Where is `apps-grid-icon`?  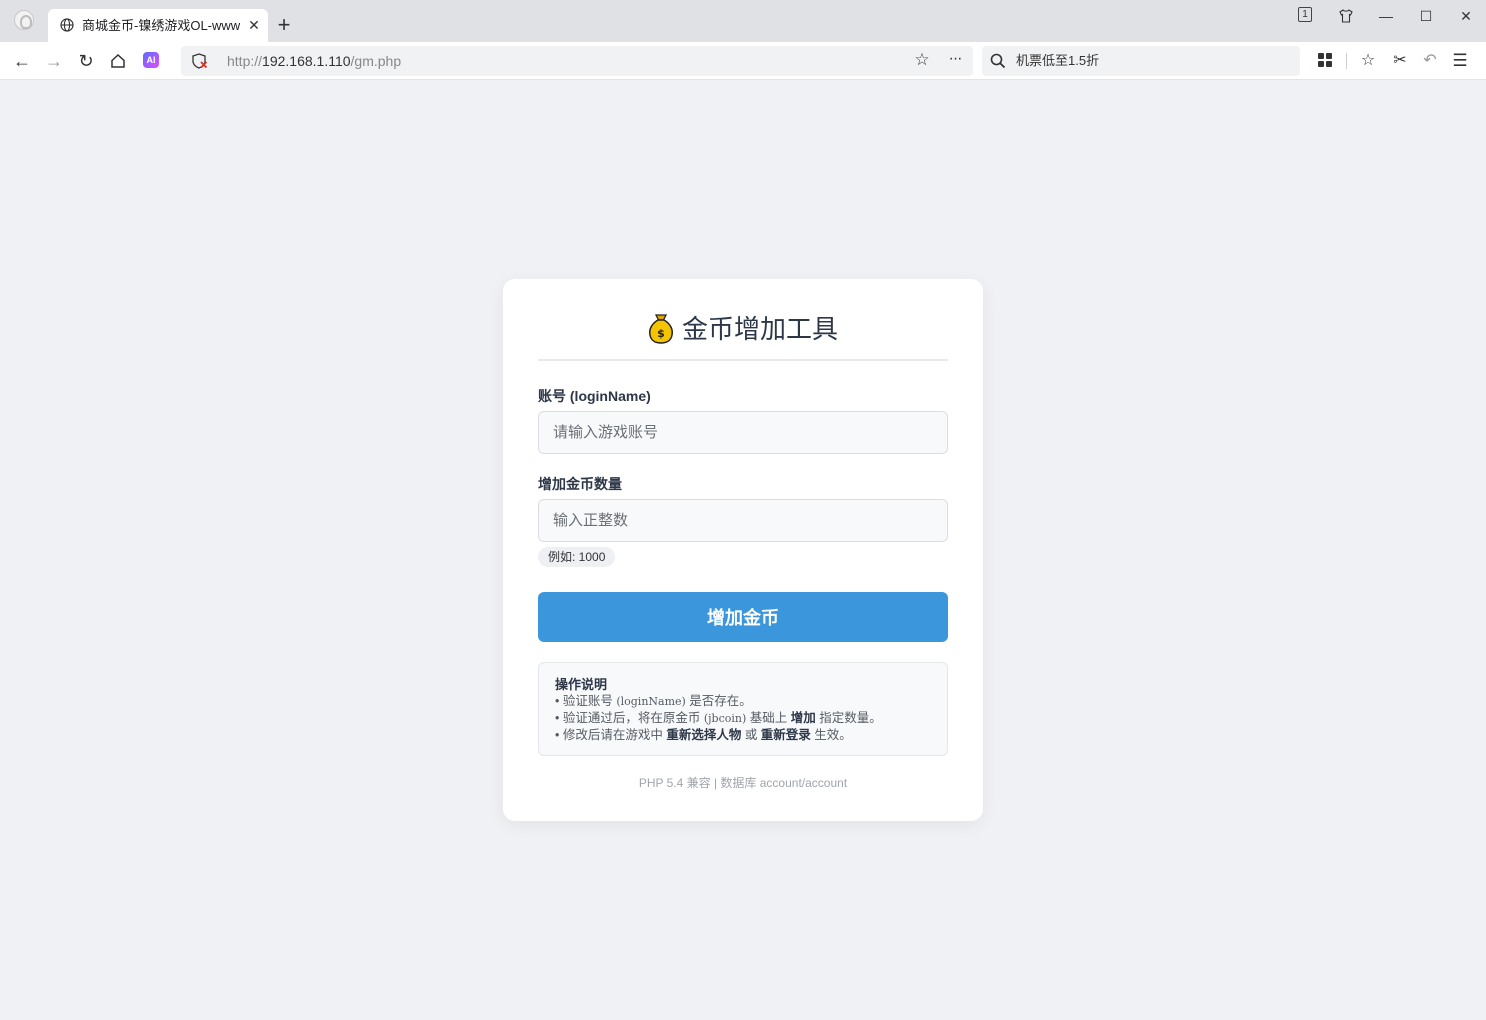
apps-grid-icon is located at coordinates (1325, 60).